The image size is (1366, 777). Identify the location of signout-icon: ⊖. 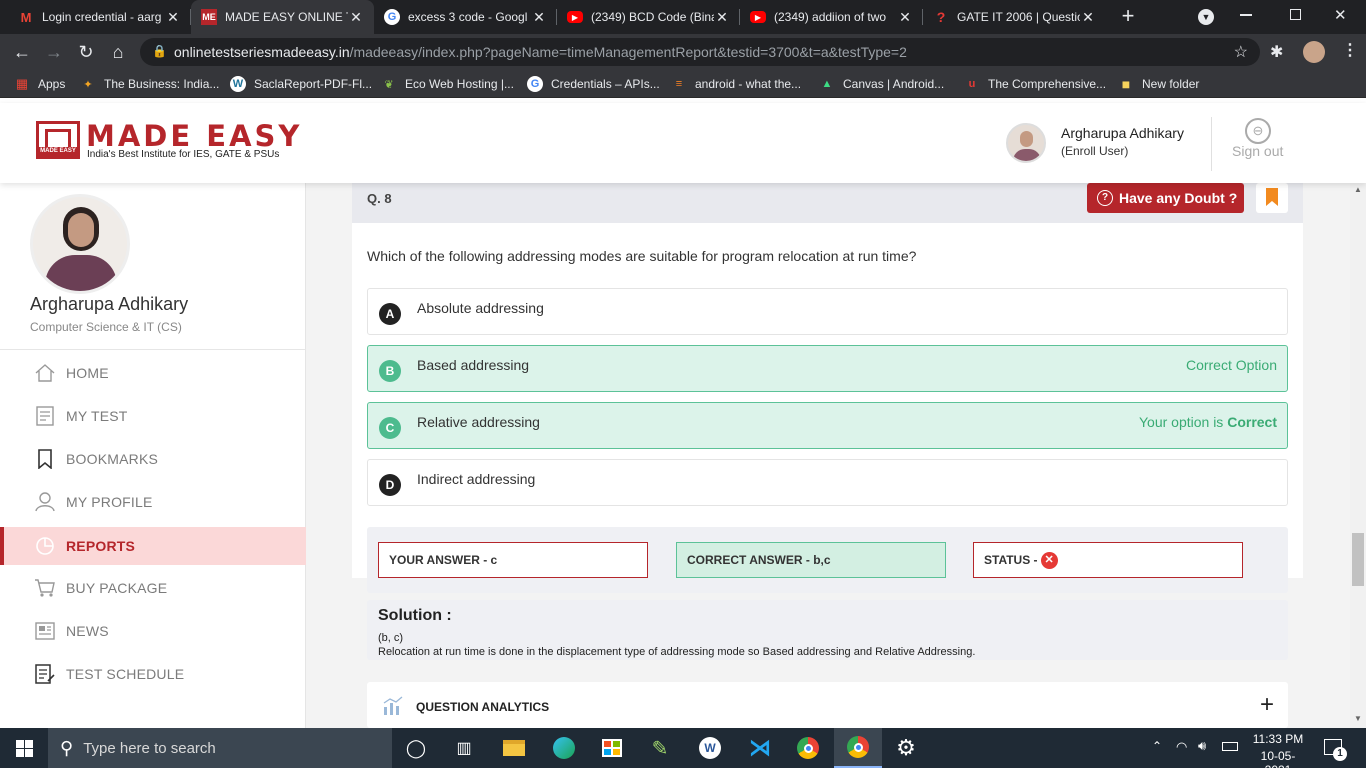
(1258, 131).